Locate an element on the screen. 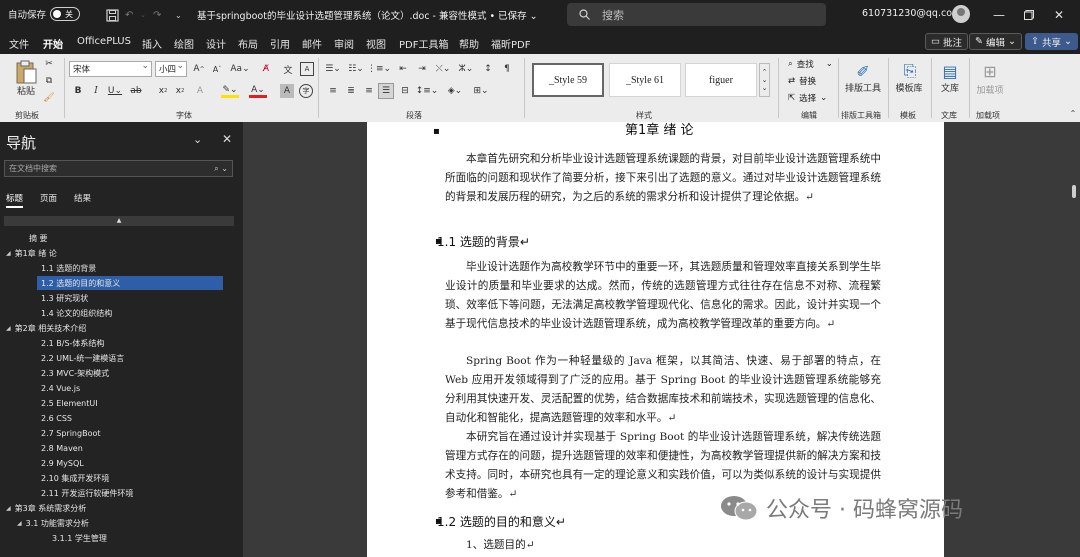 The height and width of the screenshot is (557, 1080). customize-toolbar-icon: ⌄ is located at coordinates (178, 15).